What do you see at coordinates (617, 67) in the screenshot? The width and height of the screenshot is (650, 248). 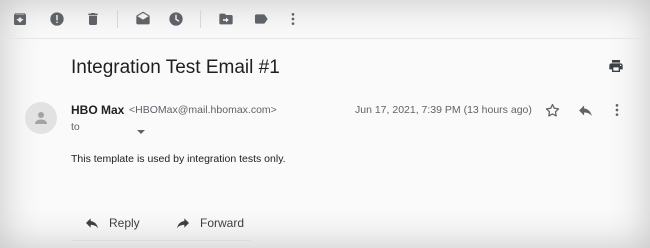 I see `print-icon` at bounding box center [617, 67].